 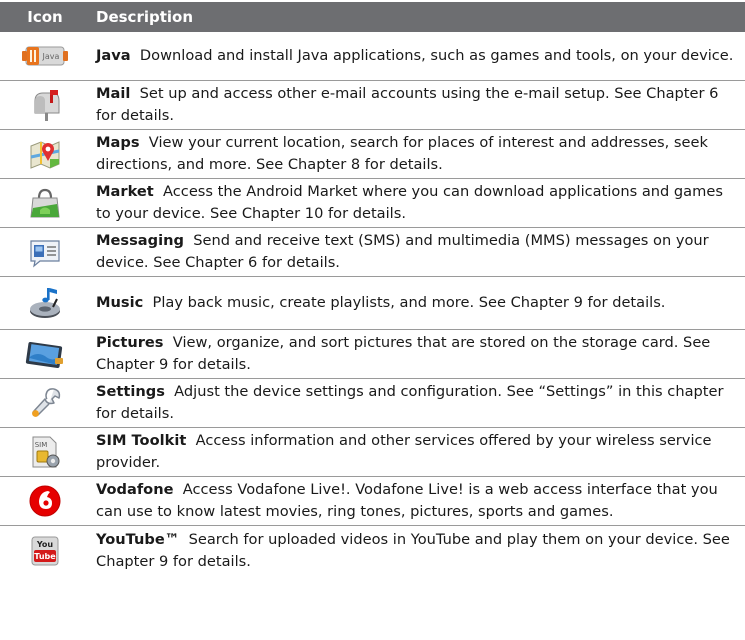 I want to click on item-title: Settings, so click(x=130, y=391).